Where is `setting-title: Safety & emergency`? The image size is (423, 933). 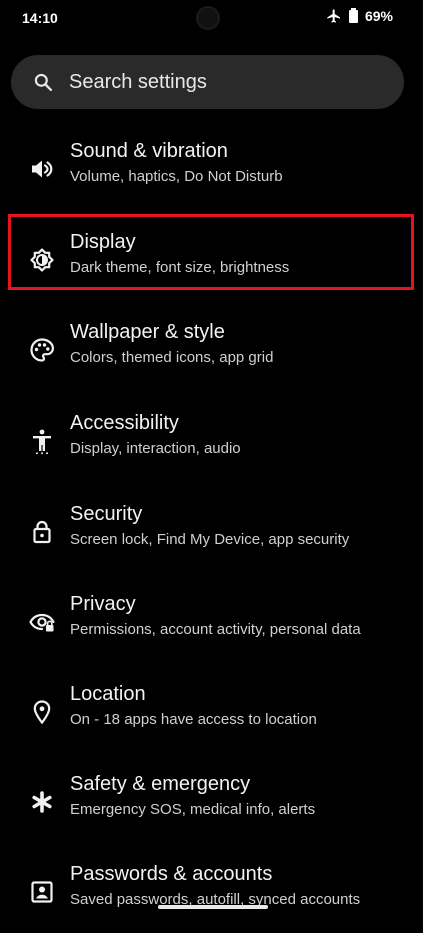
setting-title: Safety & emergency is located at coordinates (160, 784).